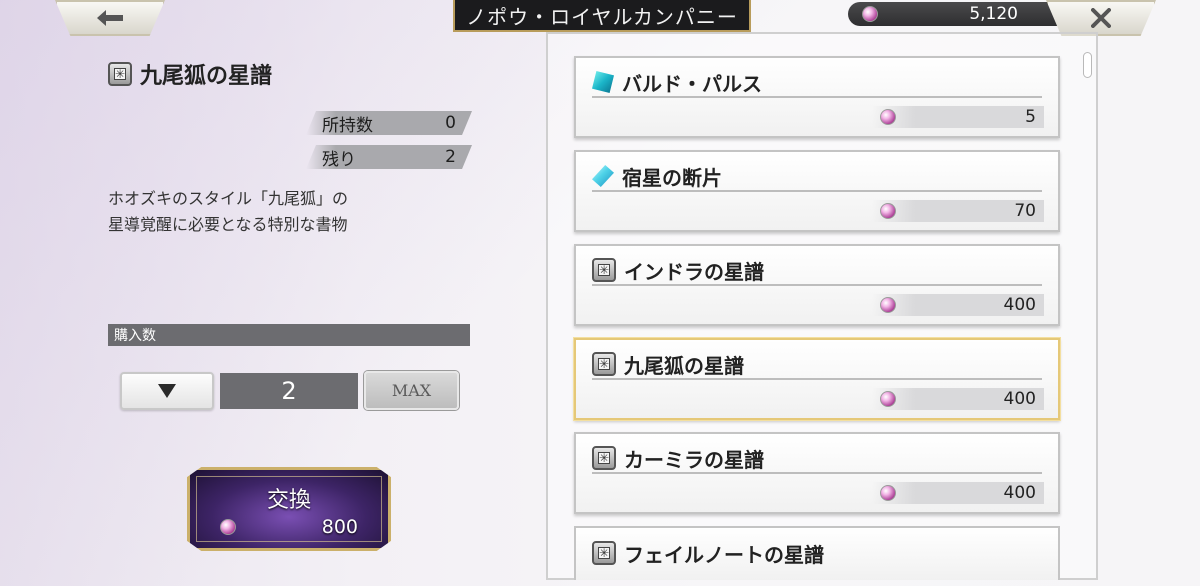 This screenshot has width=1200, height=586. Describe the element at coordinates (603, 82) in the screenshot. I see `blue-card-icon` at that location.